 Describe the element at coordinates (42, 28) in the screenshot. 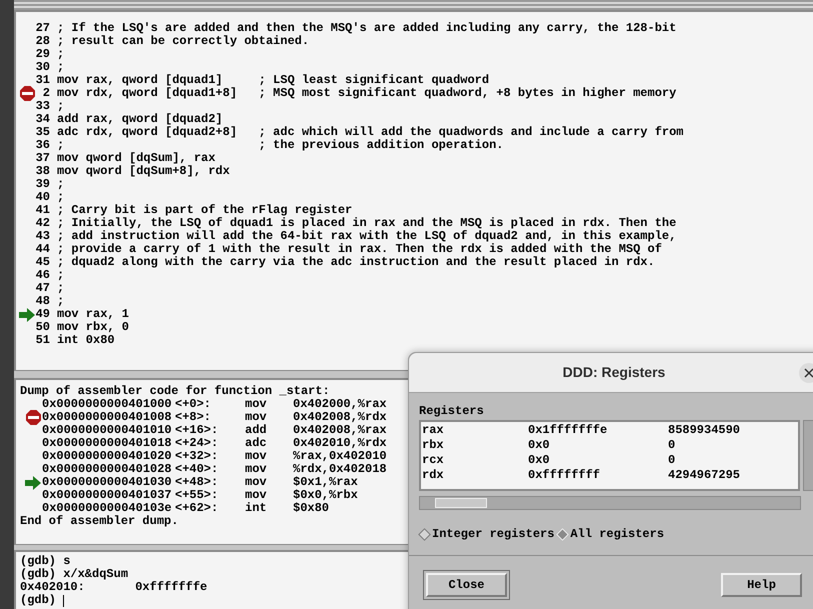

I see `line-number: 27` at that location.